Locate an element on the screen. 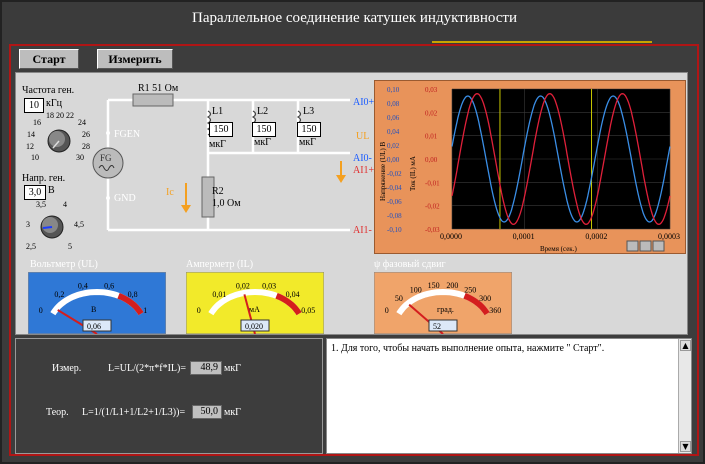  meter-unit: мА is located at coordinates (254, 309).